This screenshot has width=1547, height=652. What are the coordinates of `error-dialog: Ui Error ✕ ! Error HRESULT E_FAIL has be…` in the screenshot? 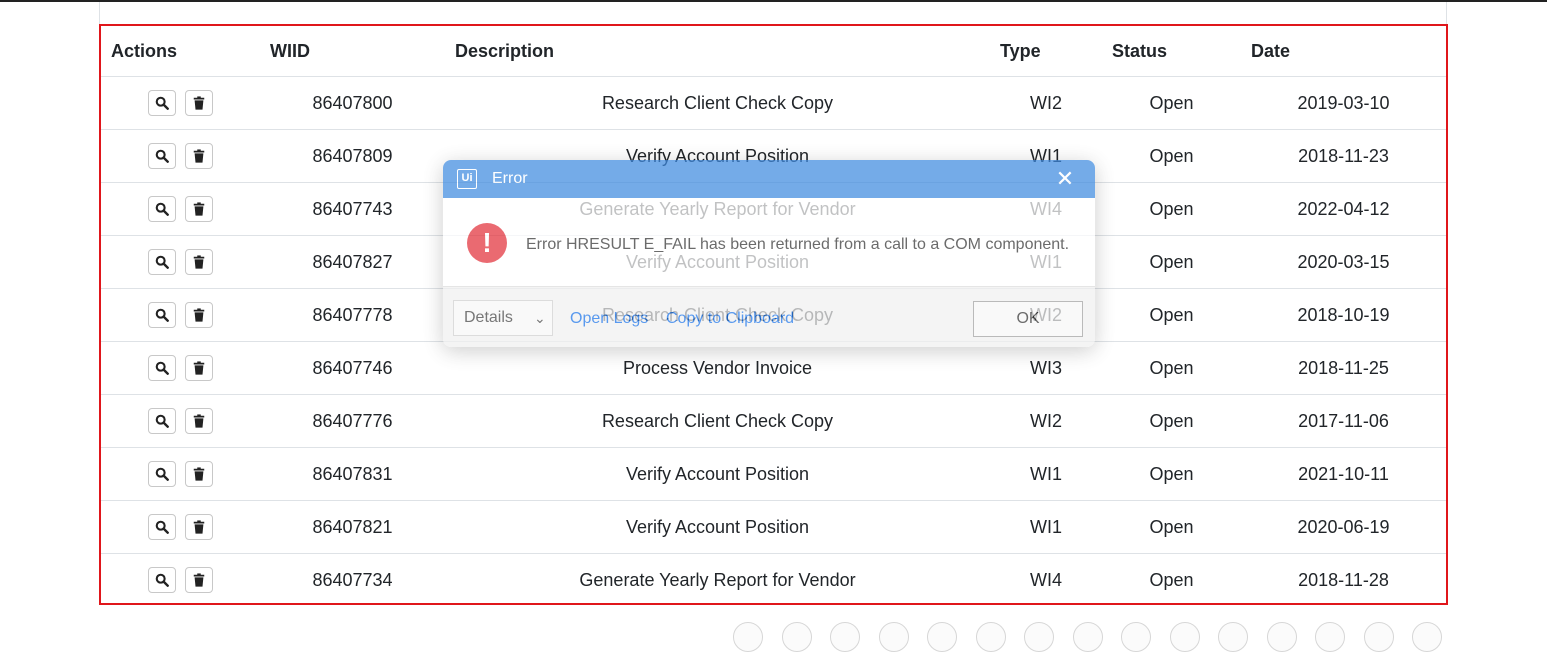 It's located at (769, 253).